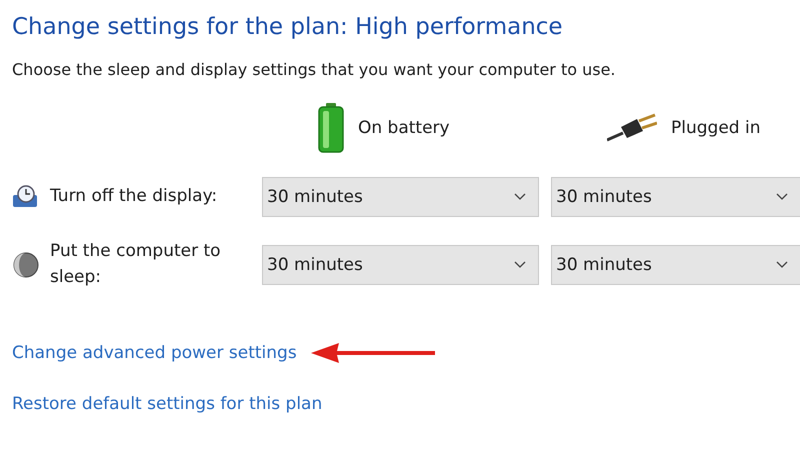  I want to click on link: Restore default settings for this plan, so click(167, 404).